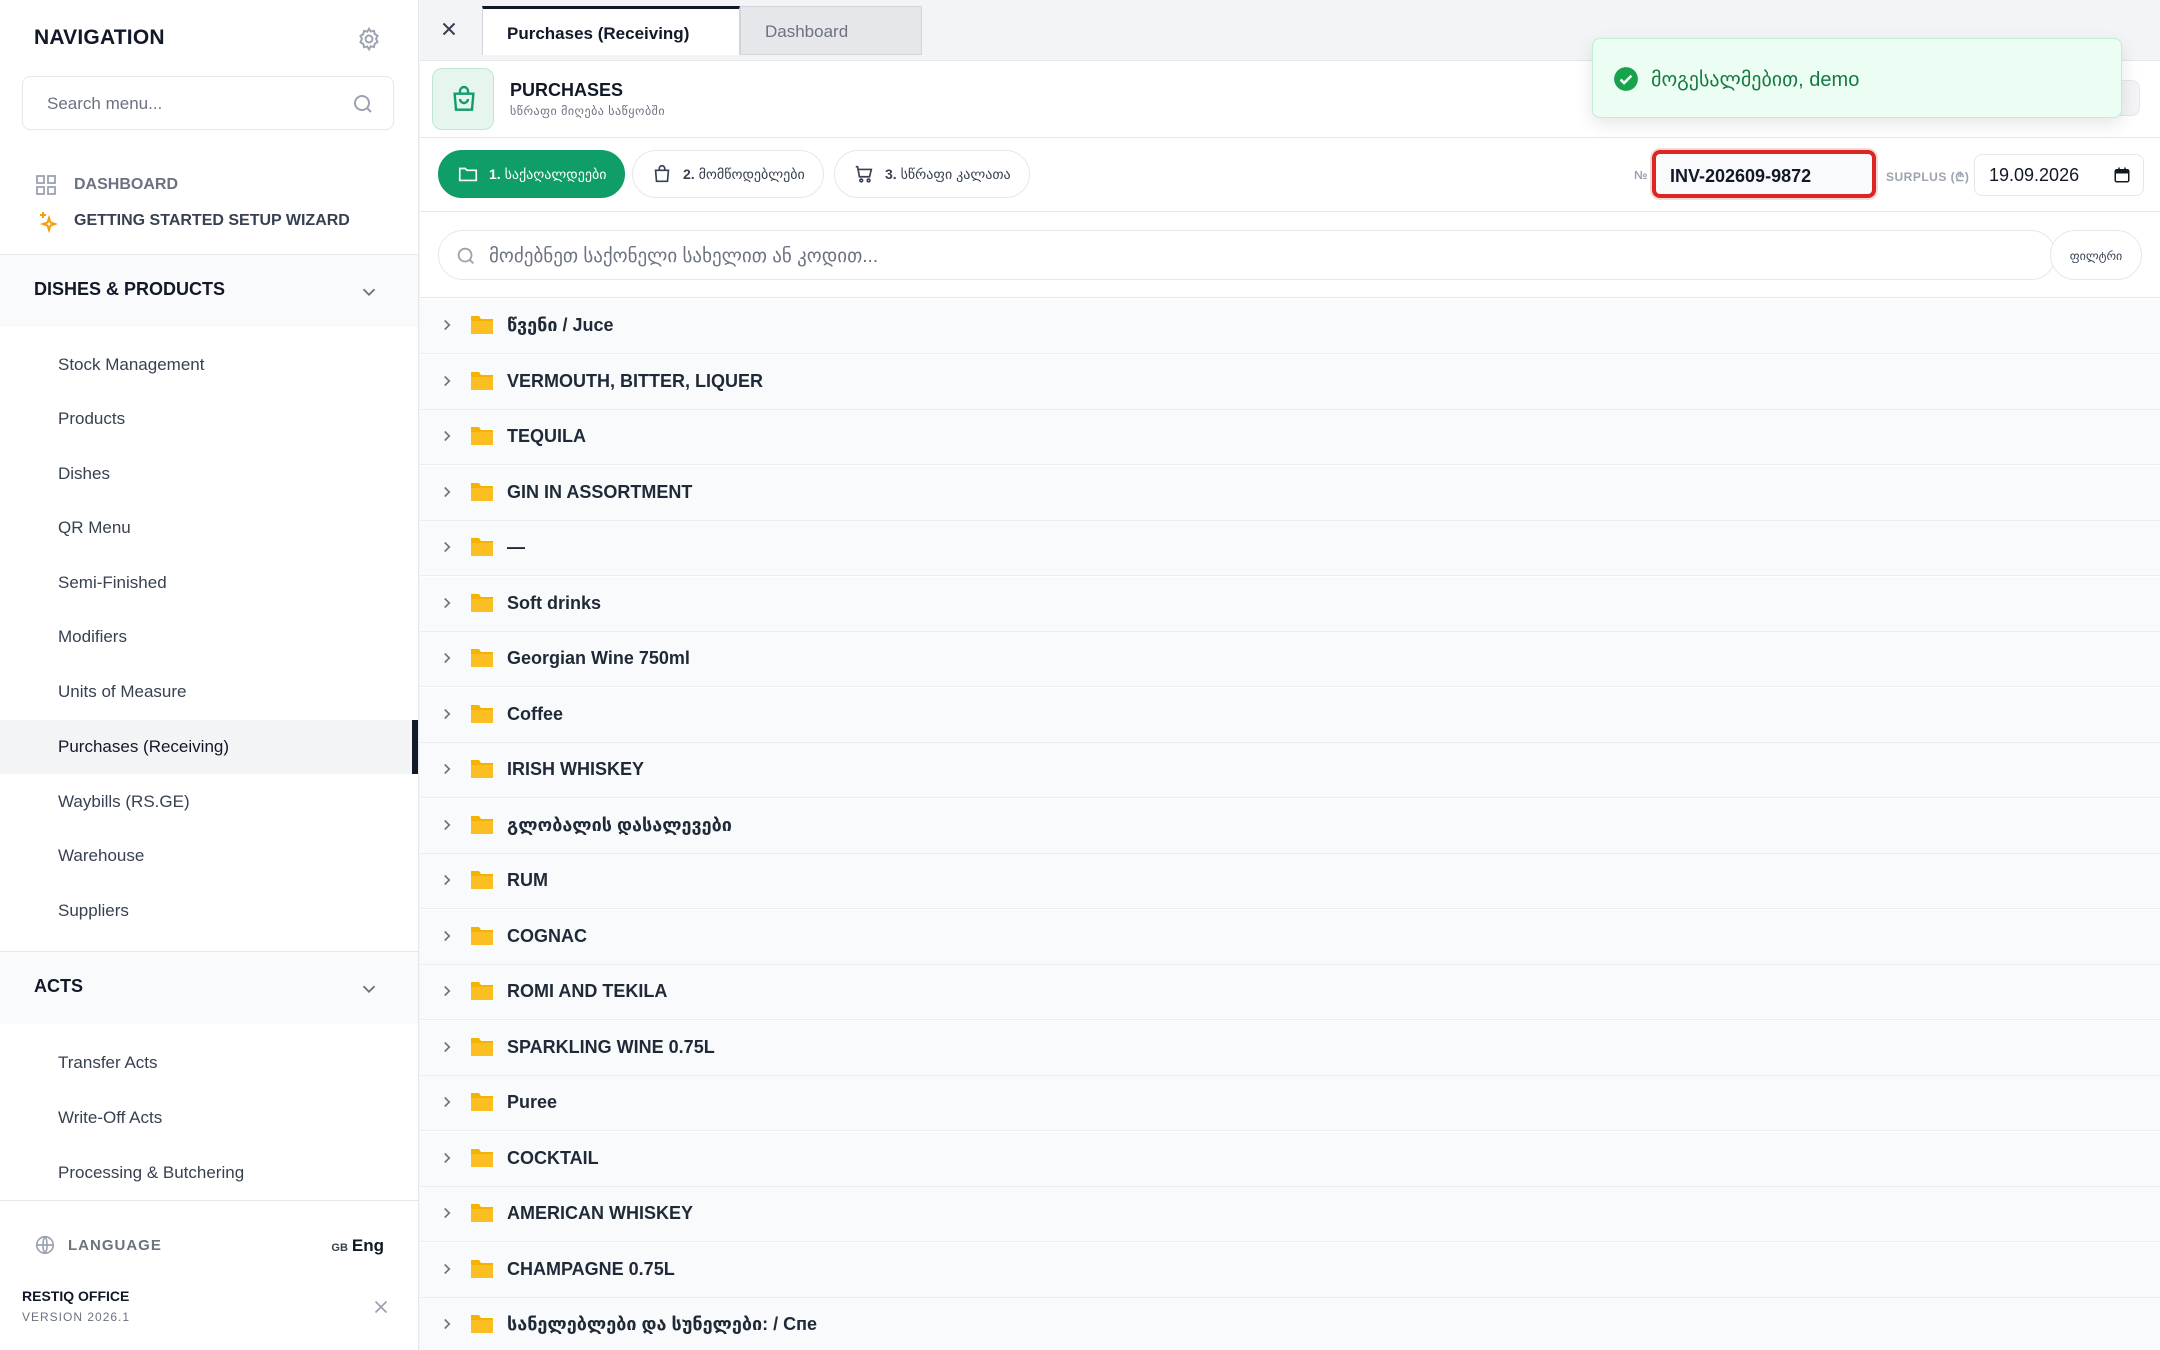 The image size is (2160, 1350). Describe the element at coordinates (1290, 826) in the screenshot. I see `folder-row: გლობალის დასალევები` at that location.